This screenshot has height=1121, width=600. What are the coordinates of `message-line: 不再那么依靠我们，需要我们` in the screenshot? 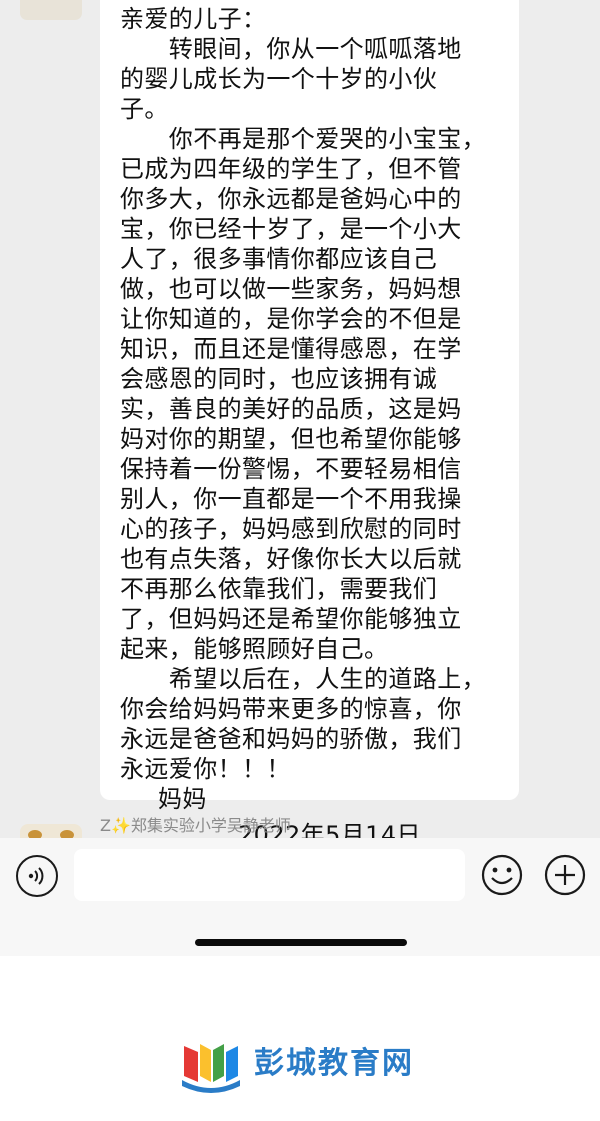 It's located at (279, 589).